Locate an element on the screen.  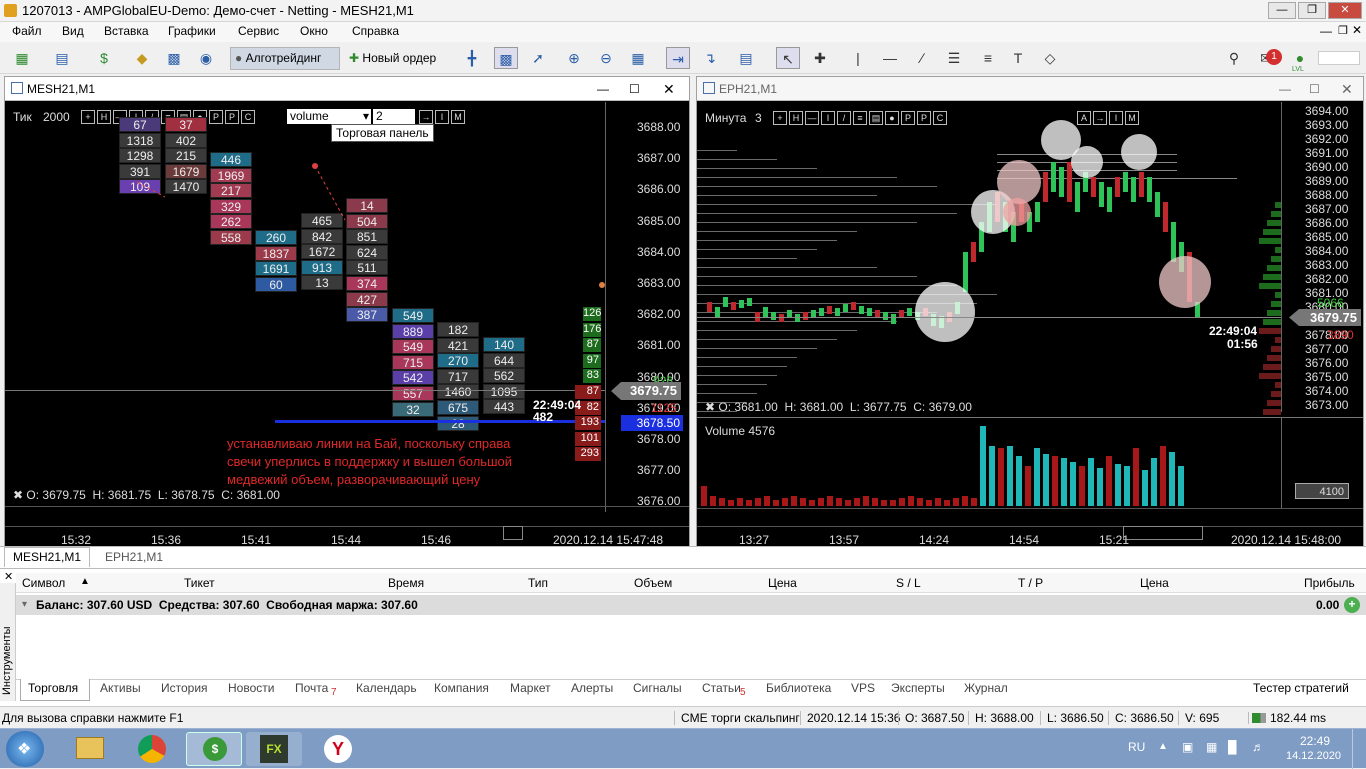
metatrader-taskbar-icon: $ is located at coordinates (214, 749).